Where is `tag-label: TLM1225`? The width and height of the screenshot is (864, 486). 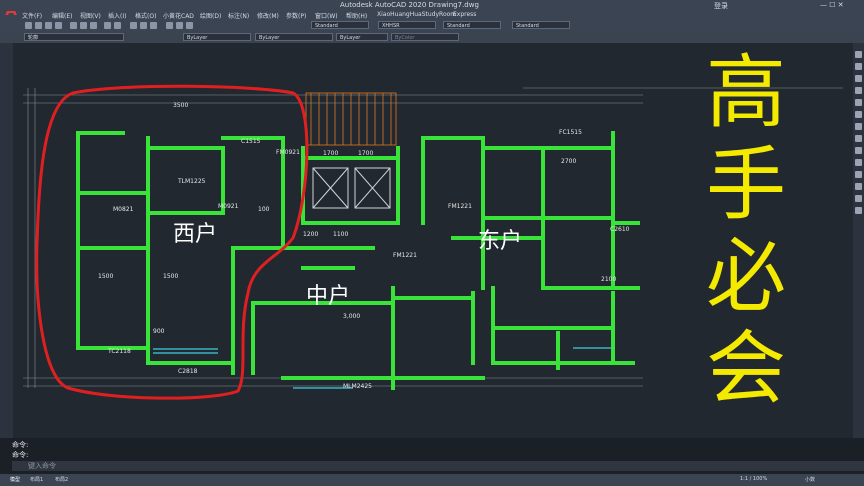 tag-label: TLM1225 is located at coordinates (191, 181).